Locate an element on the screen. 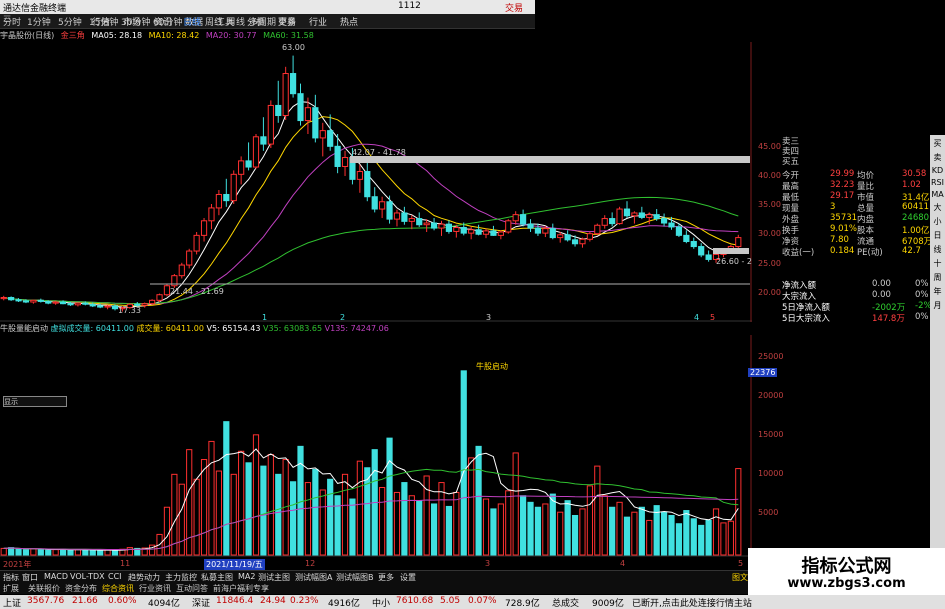  strip-button: MA is located at coordinates (937, 194).